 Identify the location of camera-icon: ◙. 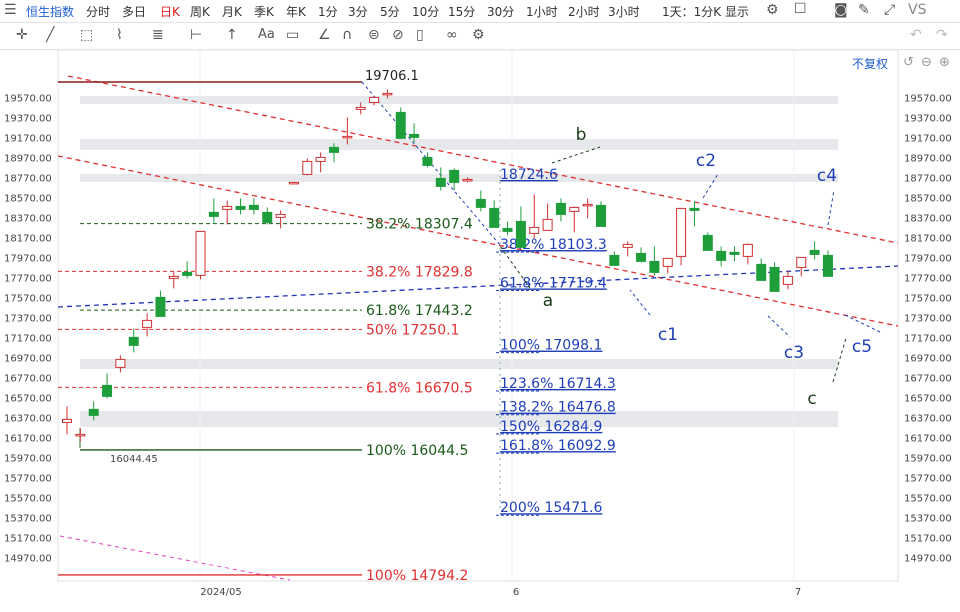
(841, 10).